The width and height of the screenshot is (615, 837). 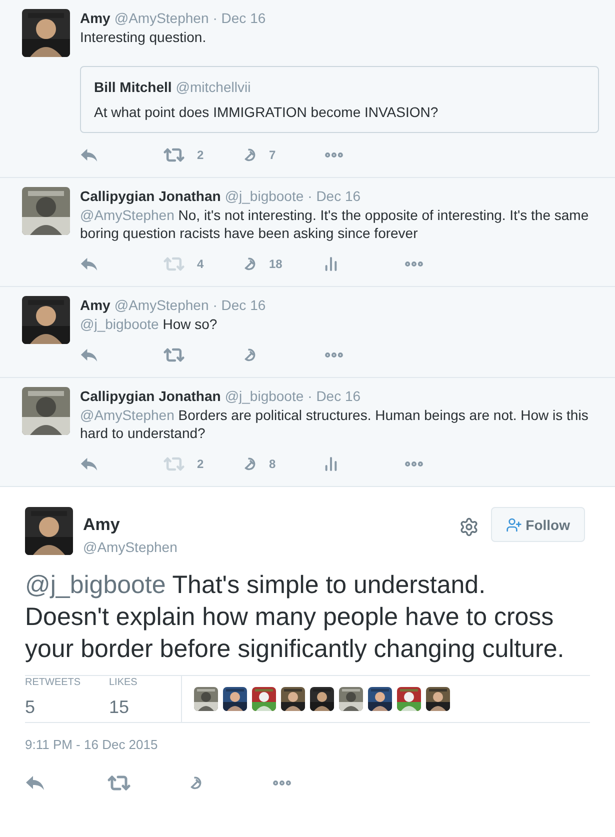 What do you see at coordinates (537, 524) in the screenshot?
I see `follow-button: Follow` at bounding box center [537, 524].